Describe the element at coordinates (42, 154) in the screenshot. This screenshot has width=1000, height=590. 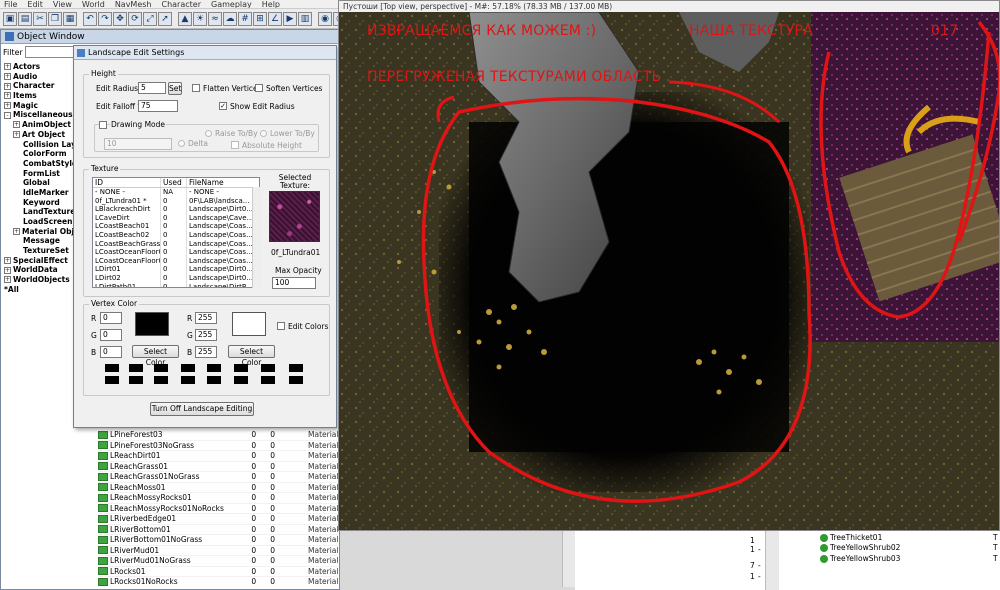
I see `tree-item: ColorForm` at that location.